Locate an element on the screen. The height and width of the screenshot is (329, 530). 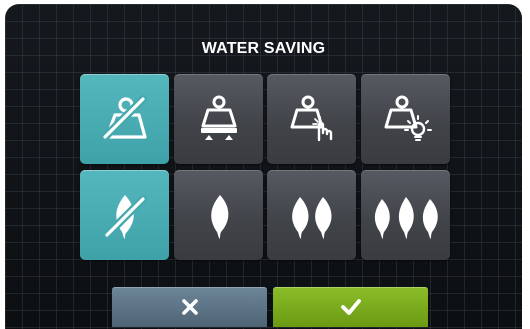
confirm-button is located at coordinates (350, 307).